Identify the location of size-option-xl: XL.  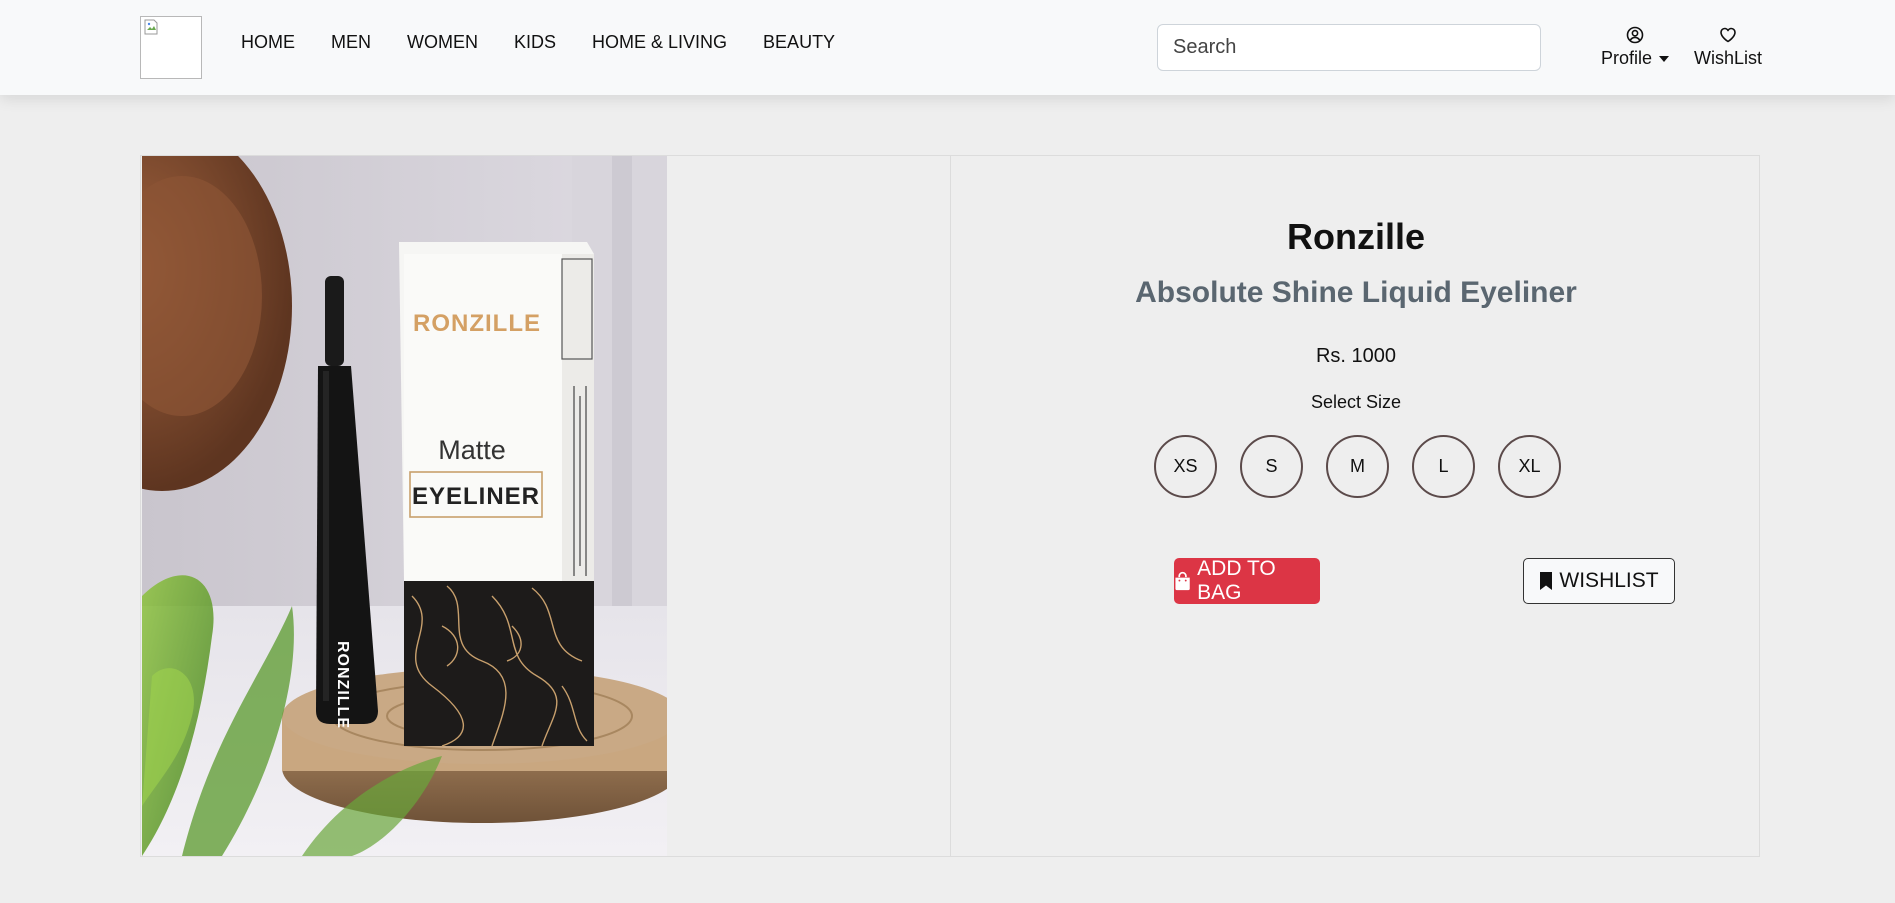
(1529, 466).